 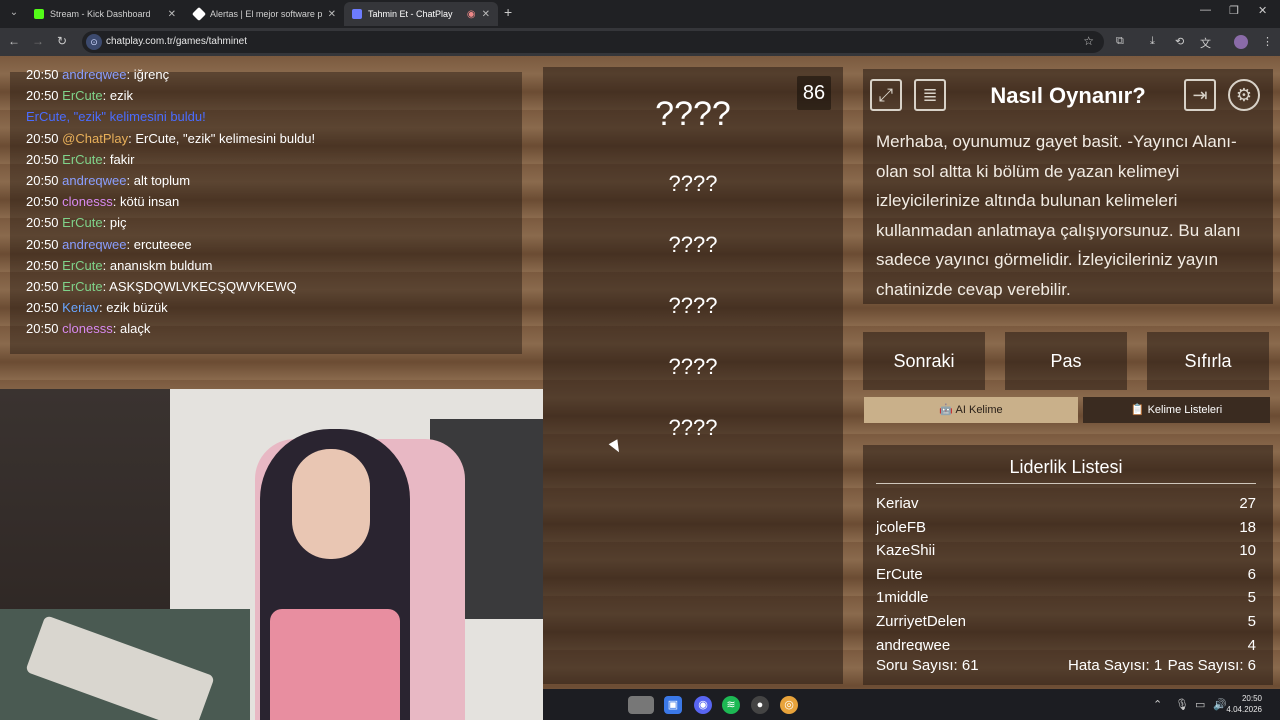 What do you see at coordinates (159, 244) in the screenshot?
I see `chat-text: : ercuteeee` at bounding box center [159, 244].